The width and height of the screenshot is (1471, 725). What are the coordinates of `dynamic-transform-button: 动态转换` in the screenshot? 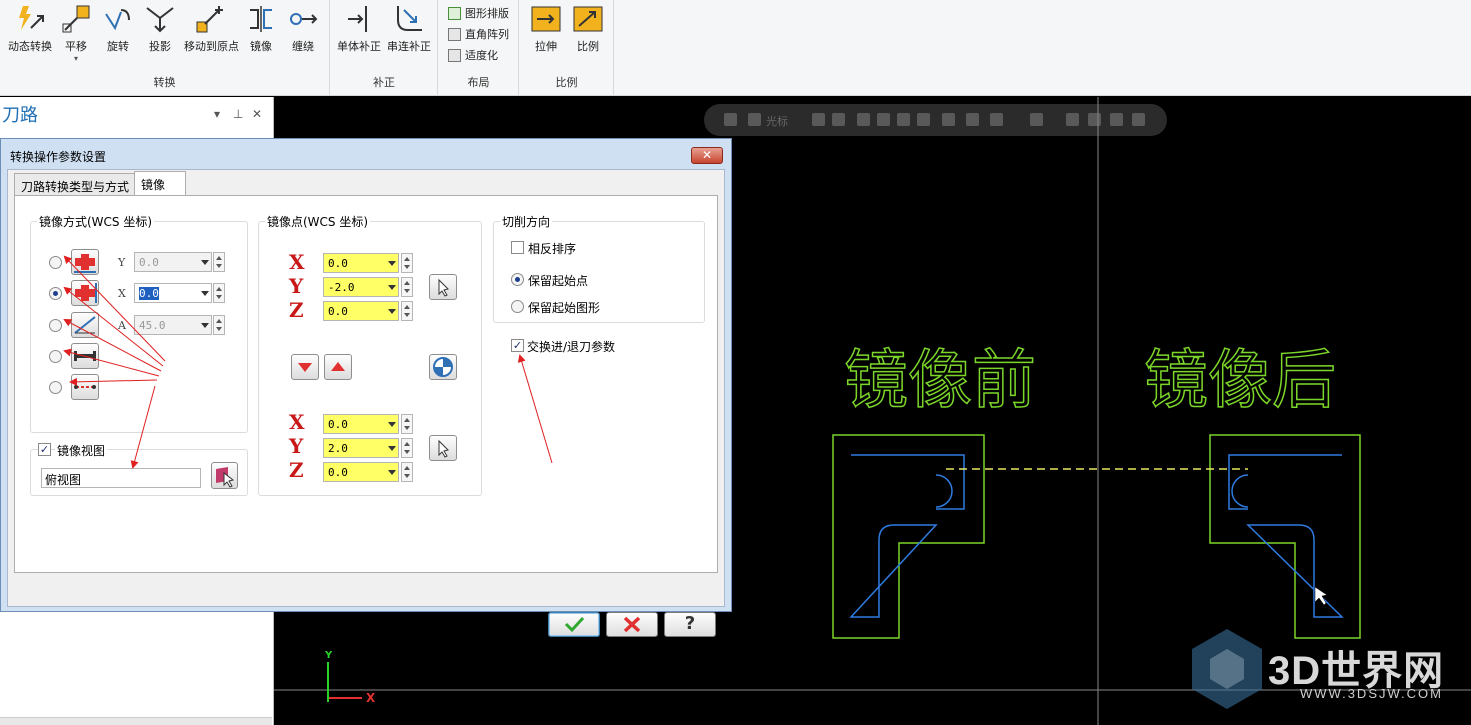 It's located at (30, 28).